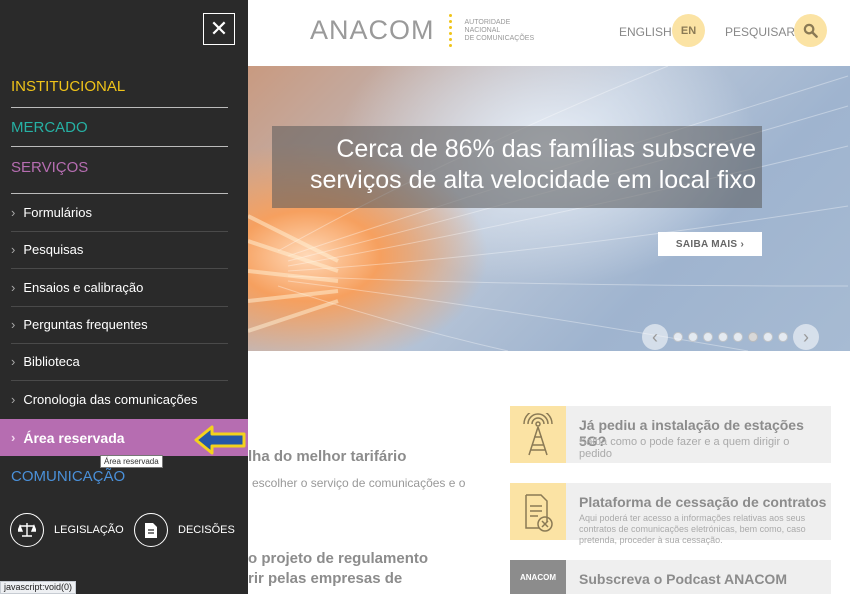 This screenshot has height=594, width=850. Describe the element at coordinates (151, 530) in the screenshot. I see `document-icon` at that location.